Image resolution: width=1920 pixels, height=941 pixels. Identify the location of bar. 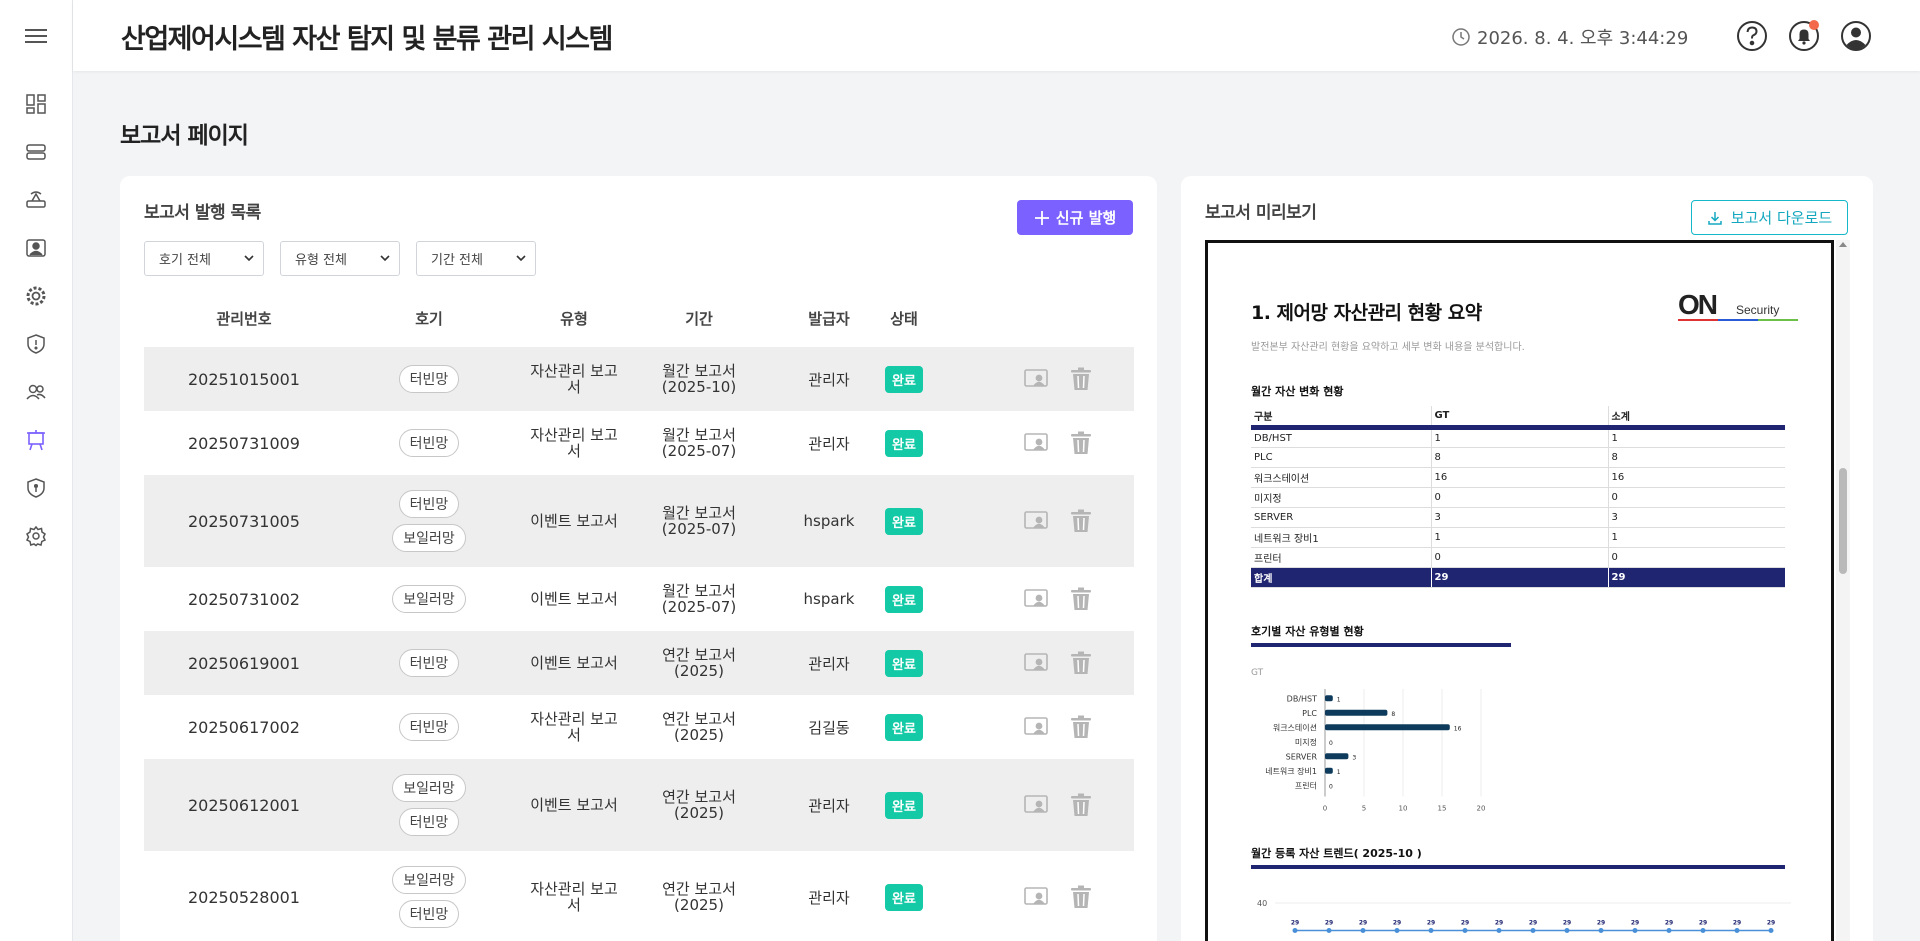
(1356, 712).